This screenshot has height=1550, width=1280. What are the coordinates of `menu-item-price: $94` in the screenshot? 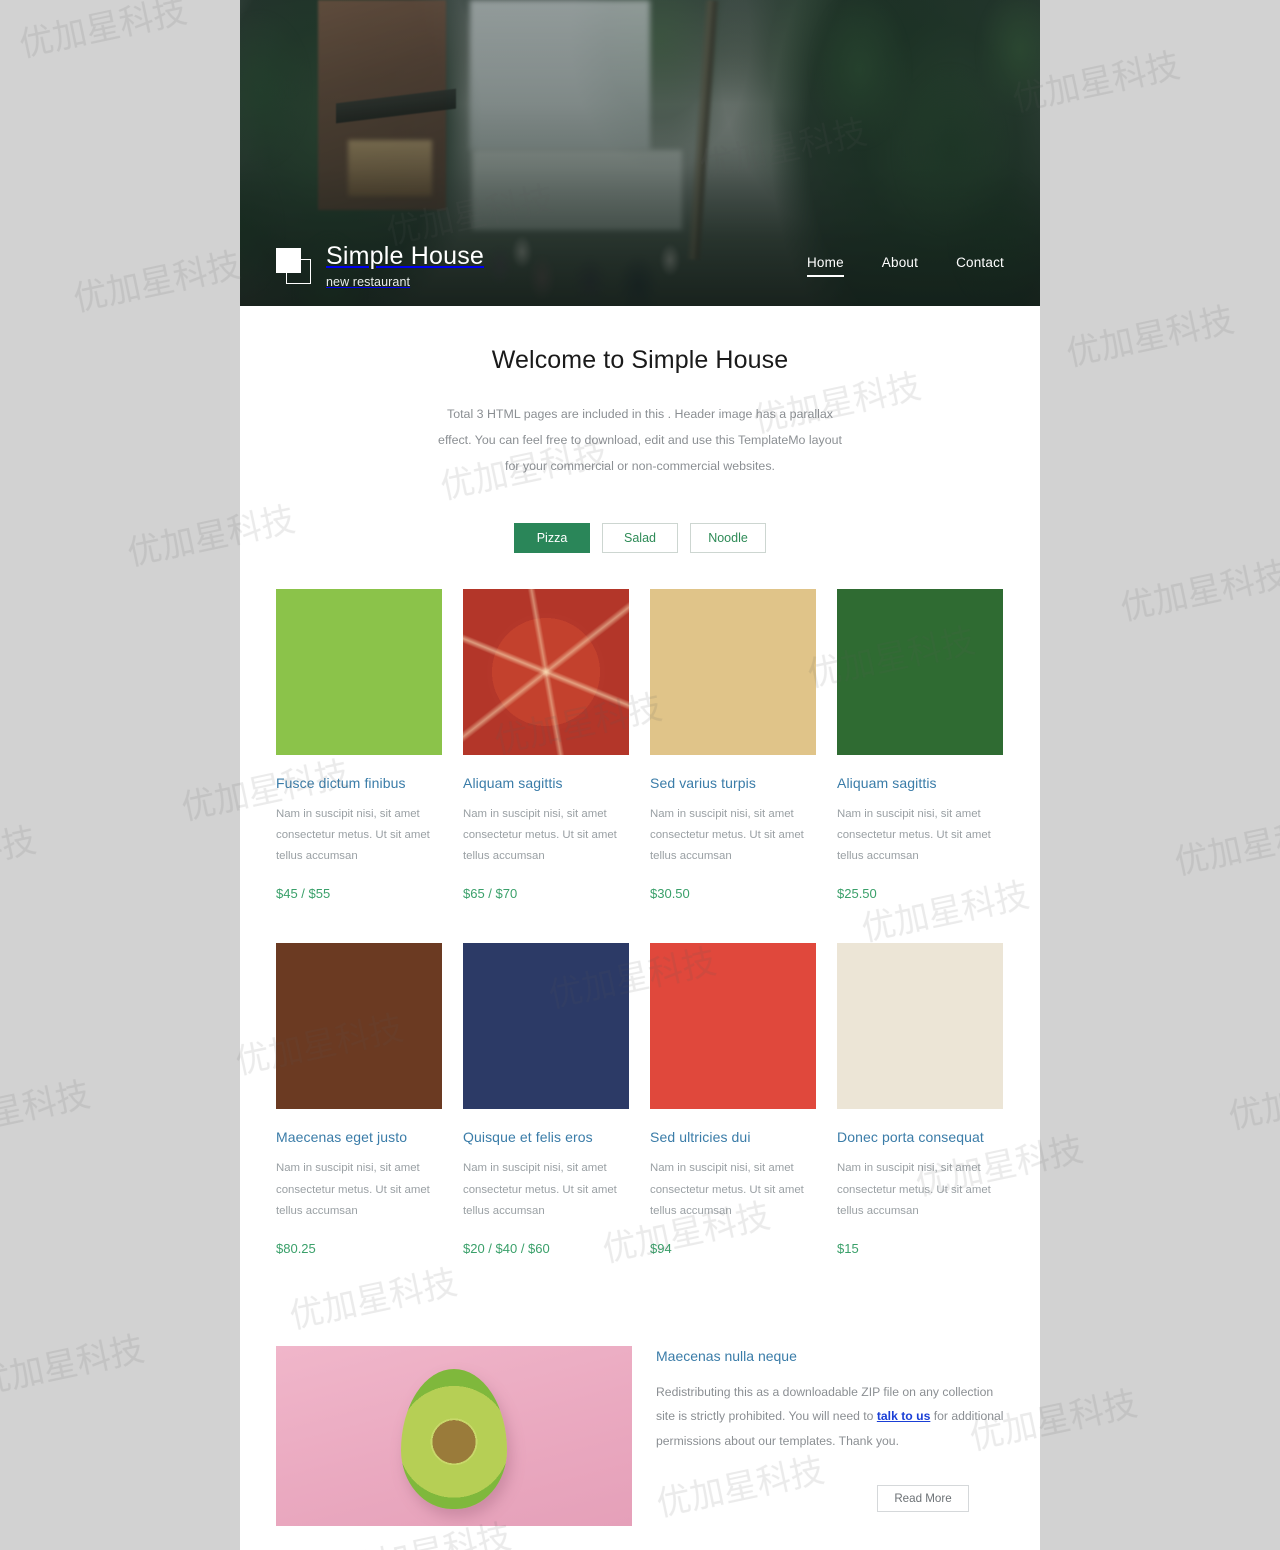 It's located at (661, 1248).